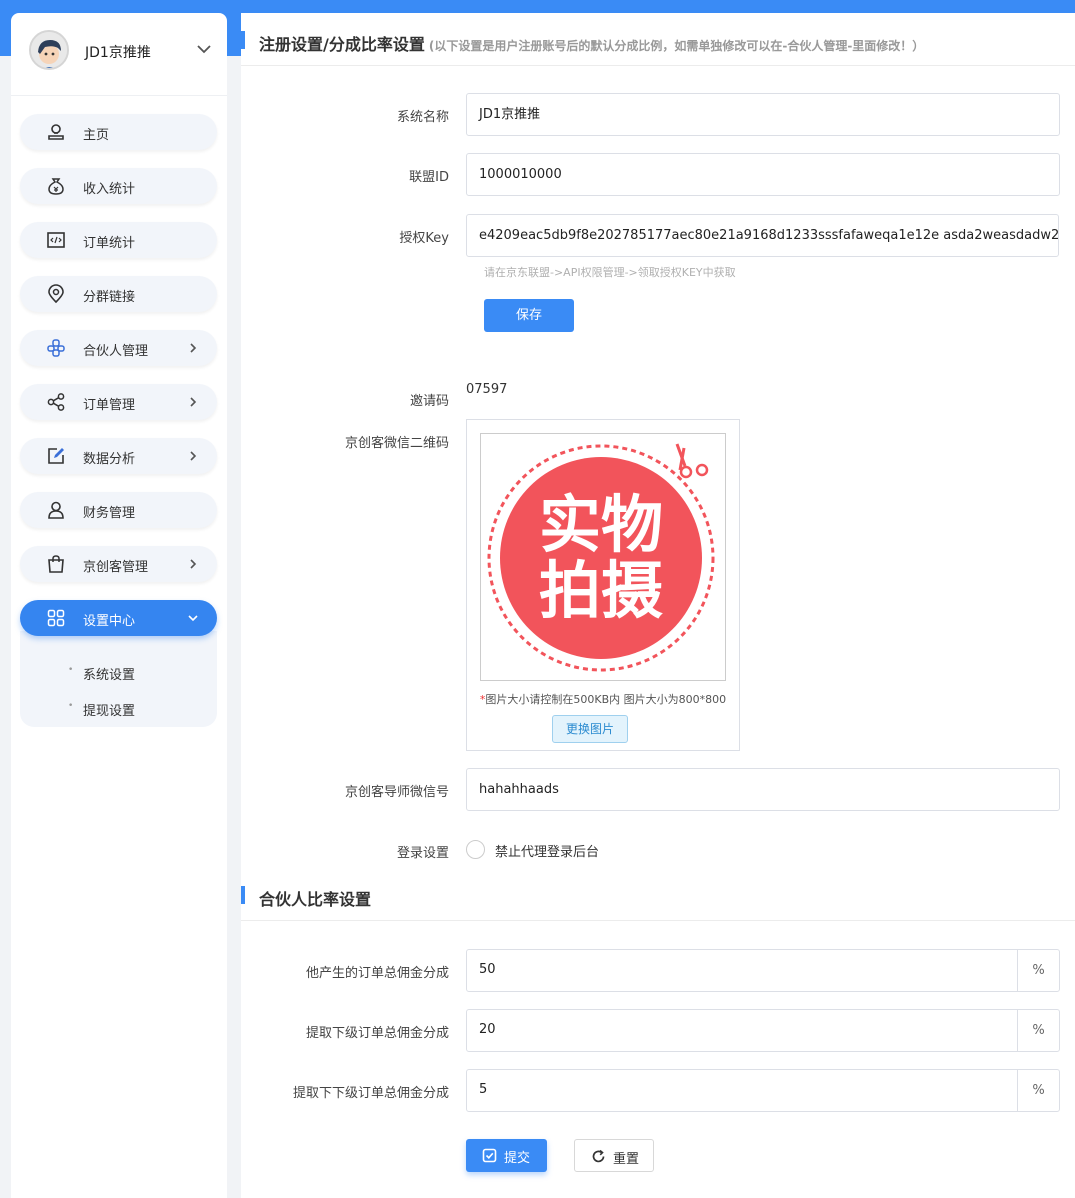 The width and height of the screenshot is (1075, 1198). I want to click on user-badge-icon, so click(56, 132).